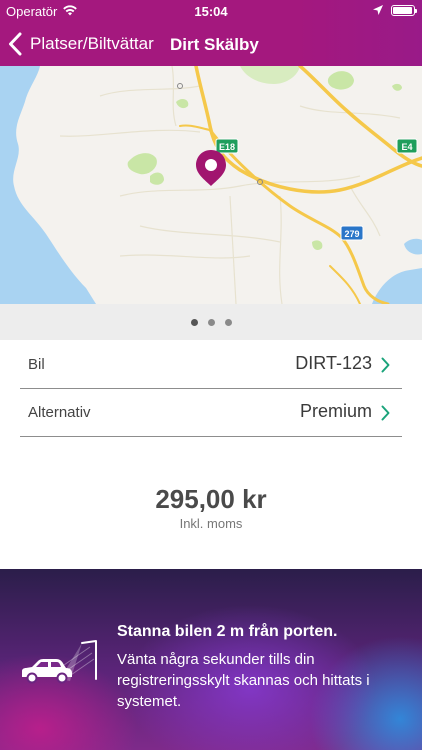 This screenshot has width=422, height=750. Describe the element at coordinates (335, 411) in the screenshot. I see `option-row-value: Premium` at that location.